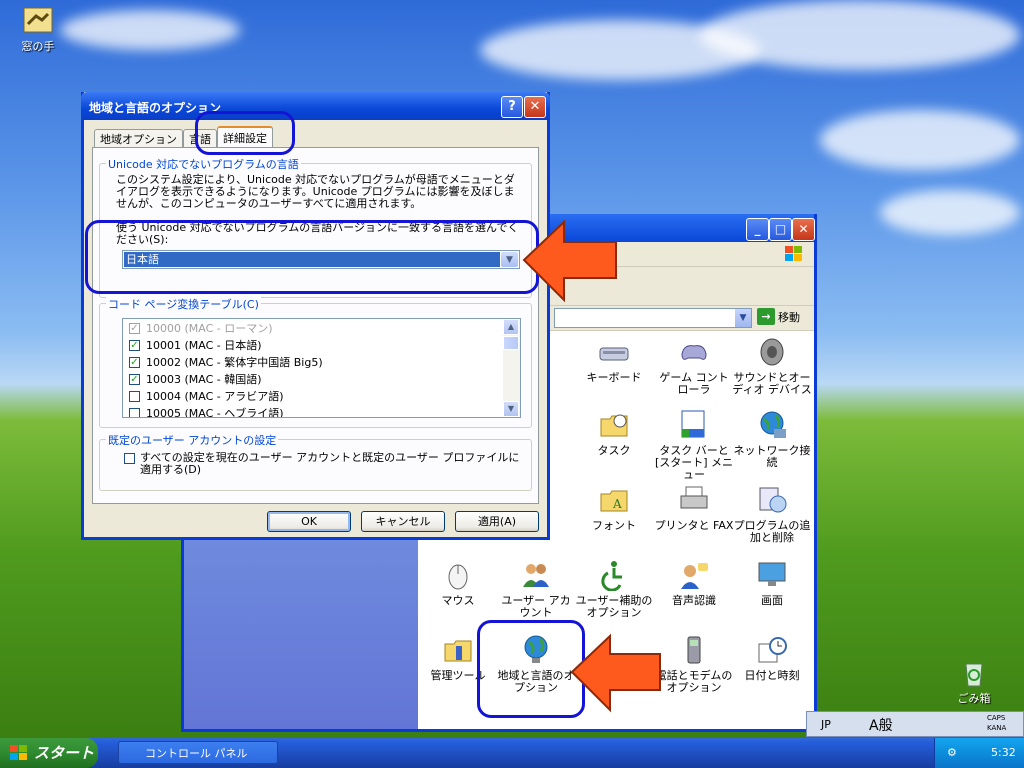 Image resolution: width=1024 pixels, height=768 pixels. What do you see at coordinates (694, 681) in the screenshot?
I see `cp-item-label: 電話とモデムのオプション` at bounding box center [694, 681].